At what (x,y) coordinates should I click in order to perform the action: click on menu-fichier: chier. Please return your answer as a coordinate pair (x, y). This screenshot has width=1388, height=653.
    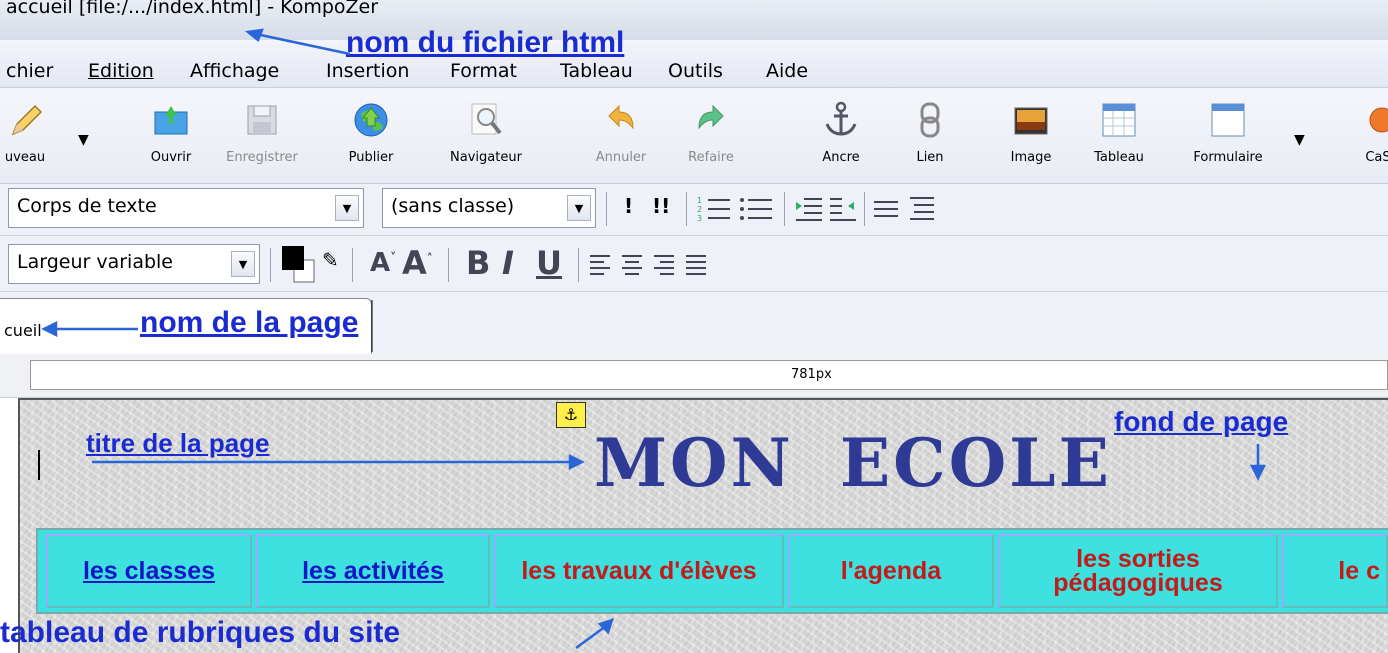
    Looking at the image, I should click on (29, 71).